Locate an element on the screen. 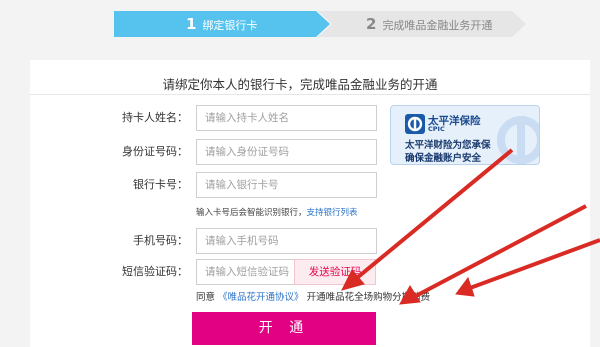 The height and width of the screenshot is (347, 600). cpic-watermark-icon is located at coordinates (518, 140).